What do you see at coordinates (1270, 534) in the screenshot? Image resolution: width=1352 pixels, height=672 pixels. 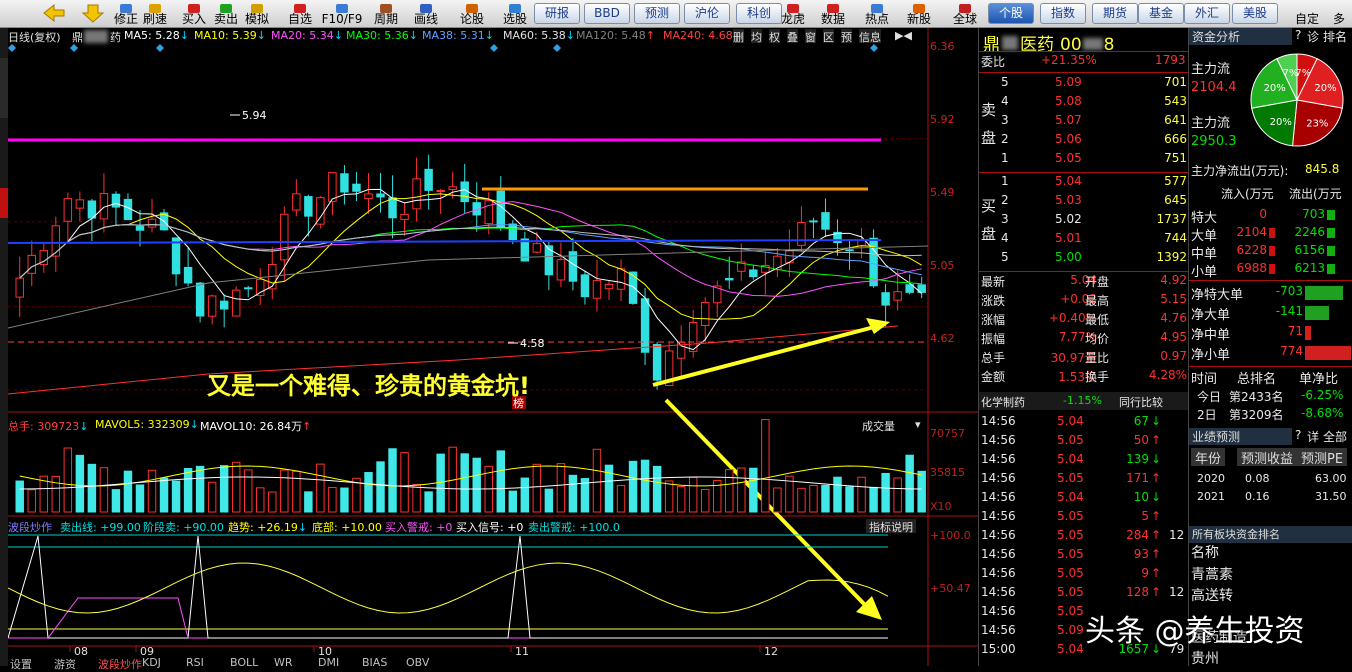 I see `board-title: 所有板块资金排名` at bounding box center [1270, 534].